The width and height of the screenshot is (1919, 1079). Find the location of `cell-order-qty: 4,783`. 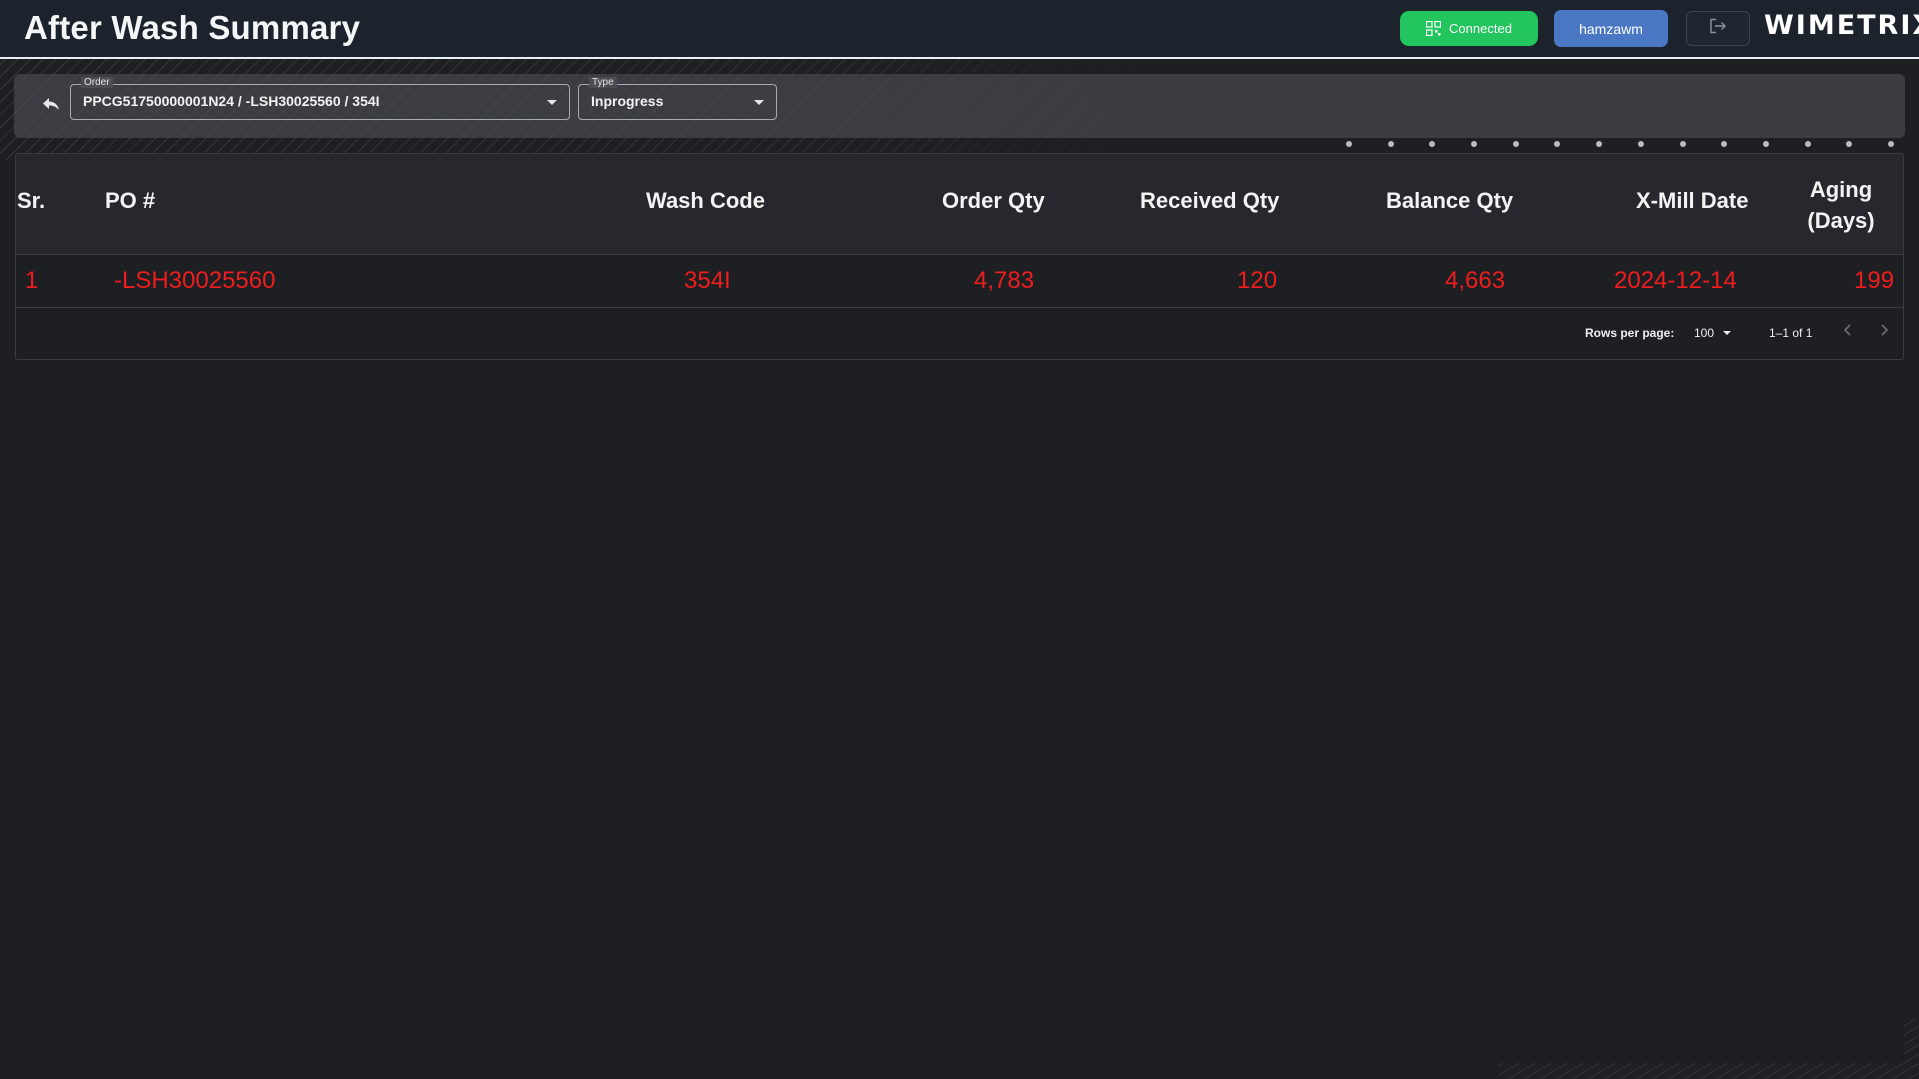

cell-order-qty: 4,783 is located at coordinates (1004, 280).